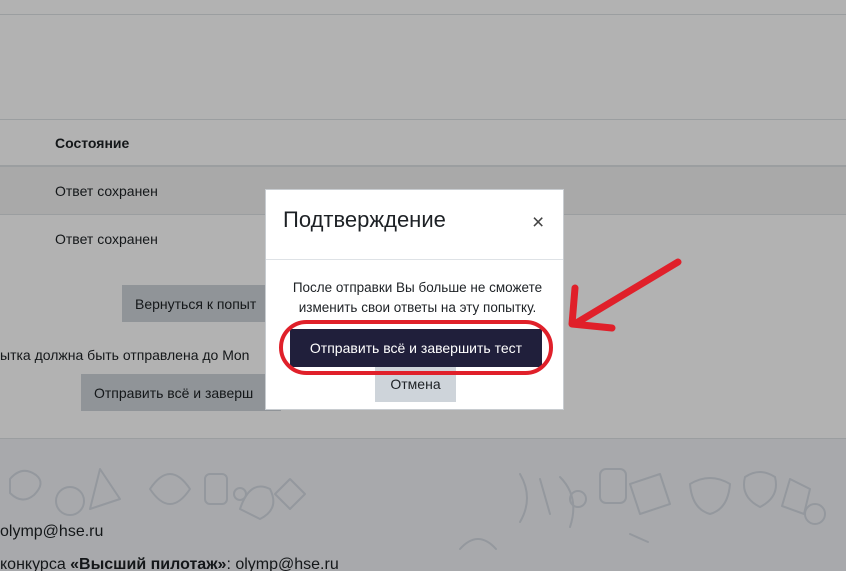 The width and height of the screenshot is (846, 571). What do you see at coordinates (364, 219) in the screenshot?
I see `dialog-title: Подтверждение` at bounding box center [364, 219].